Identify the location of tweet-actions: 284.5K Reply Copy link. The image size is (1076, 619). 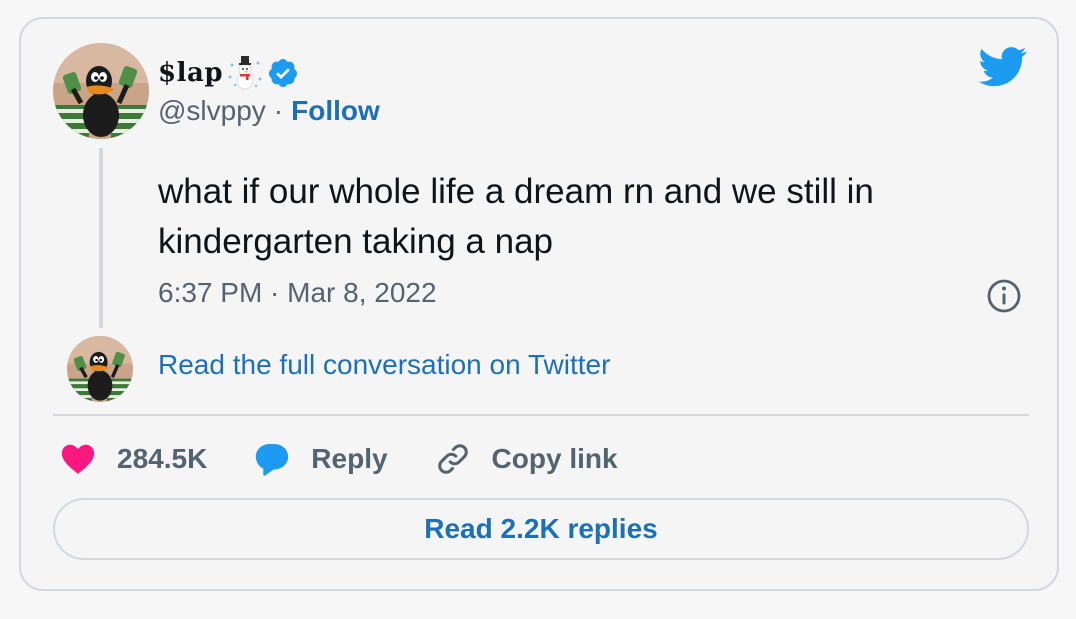
(361, 459).